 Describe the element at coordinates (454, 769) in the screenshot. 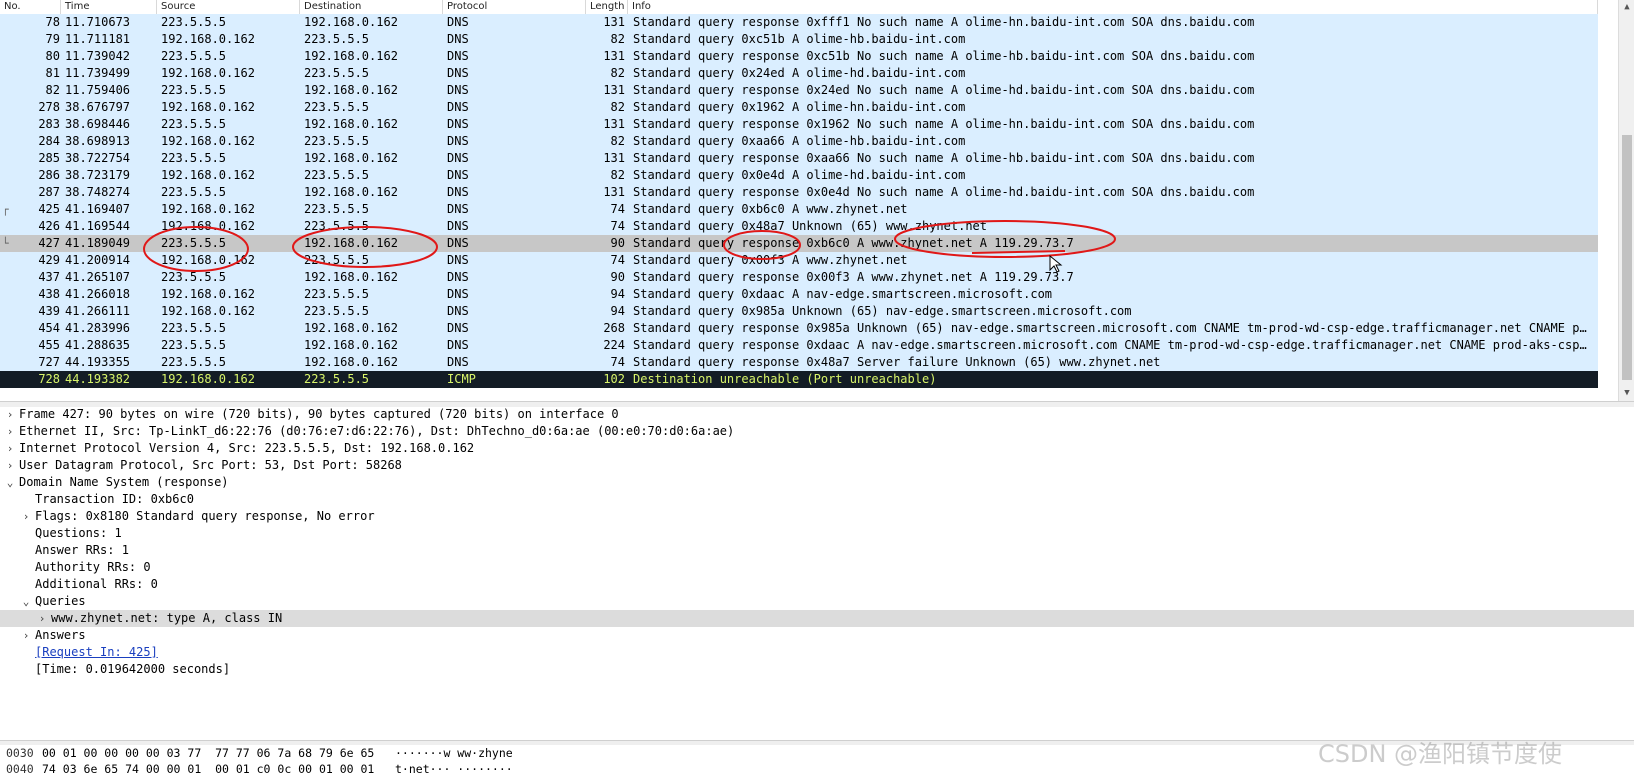

I see `bytes-ascii: t·net··· ········` at that location.